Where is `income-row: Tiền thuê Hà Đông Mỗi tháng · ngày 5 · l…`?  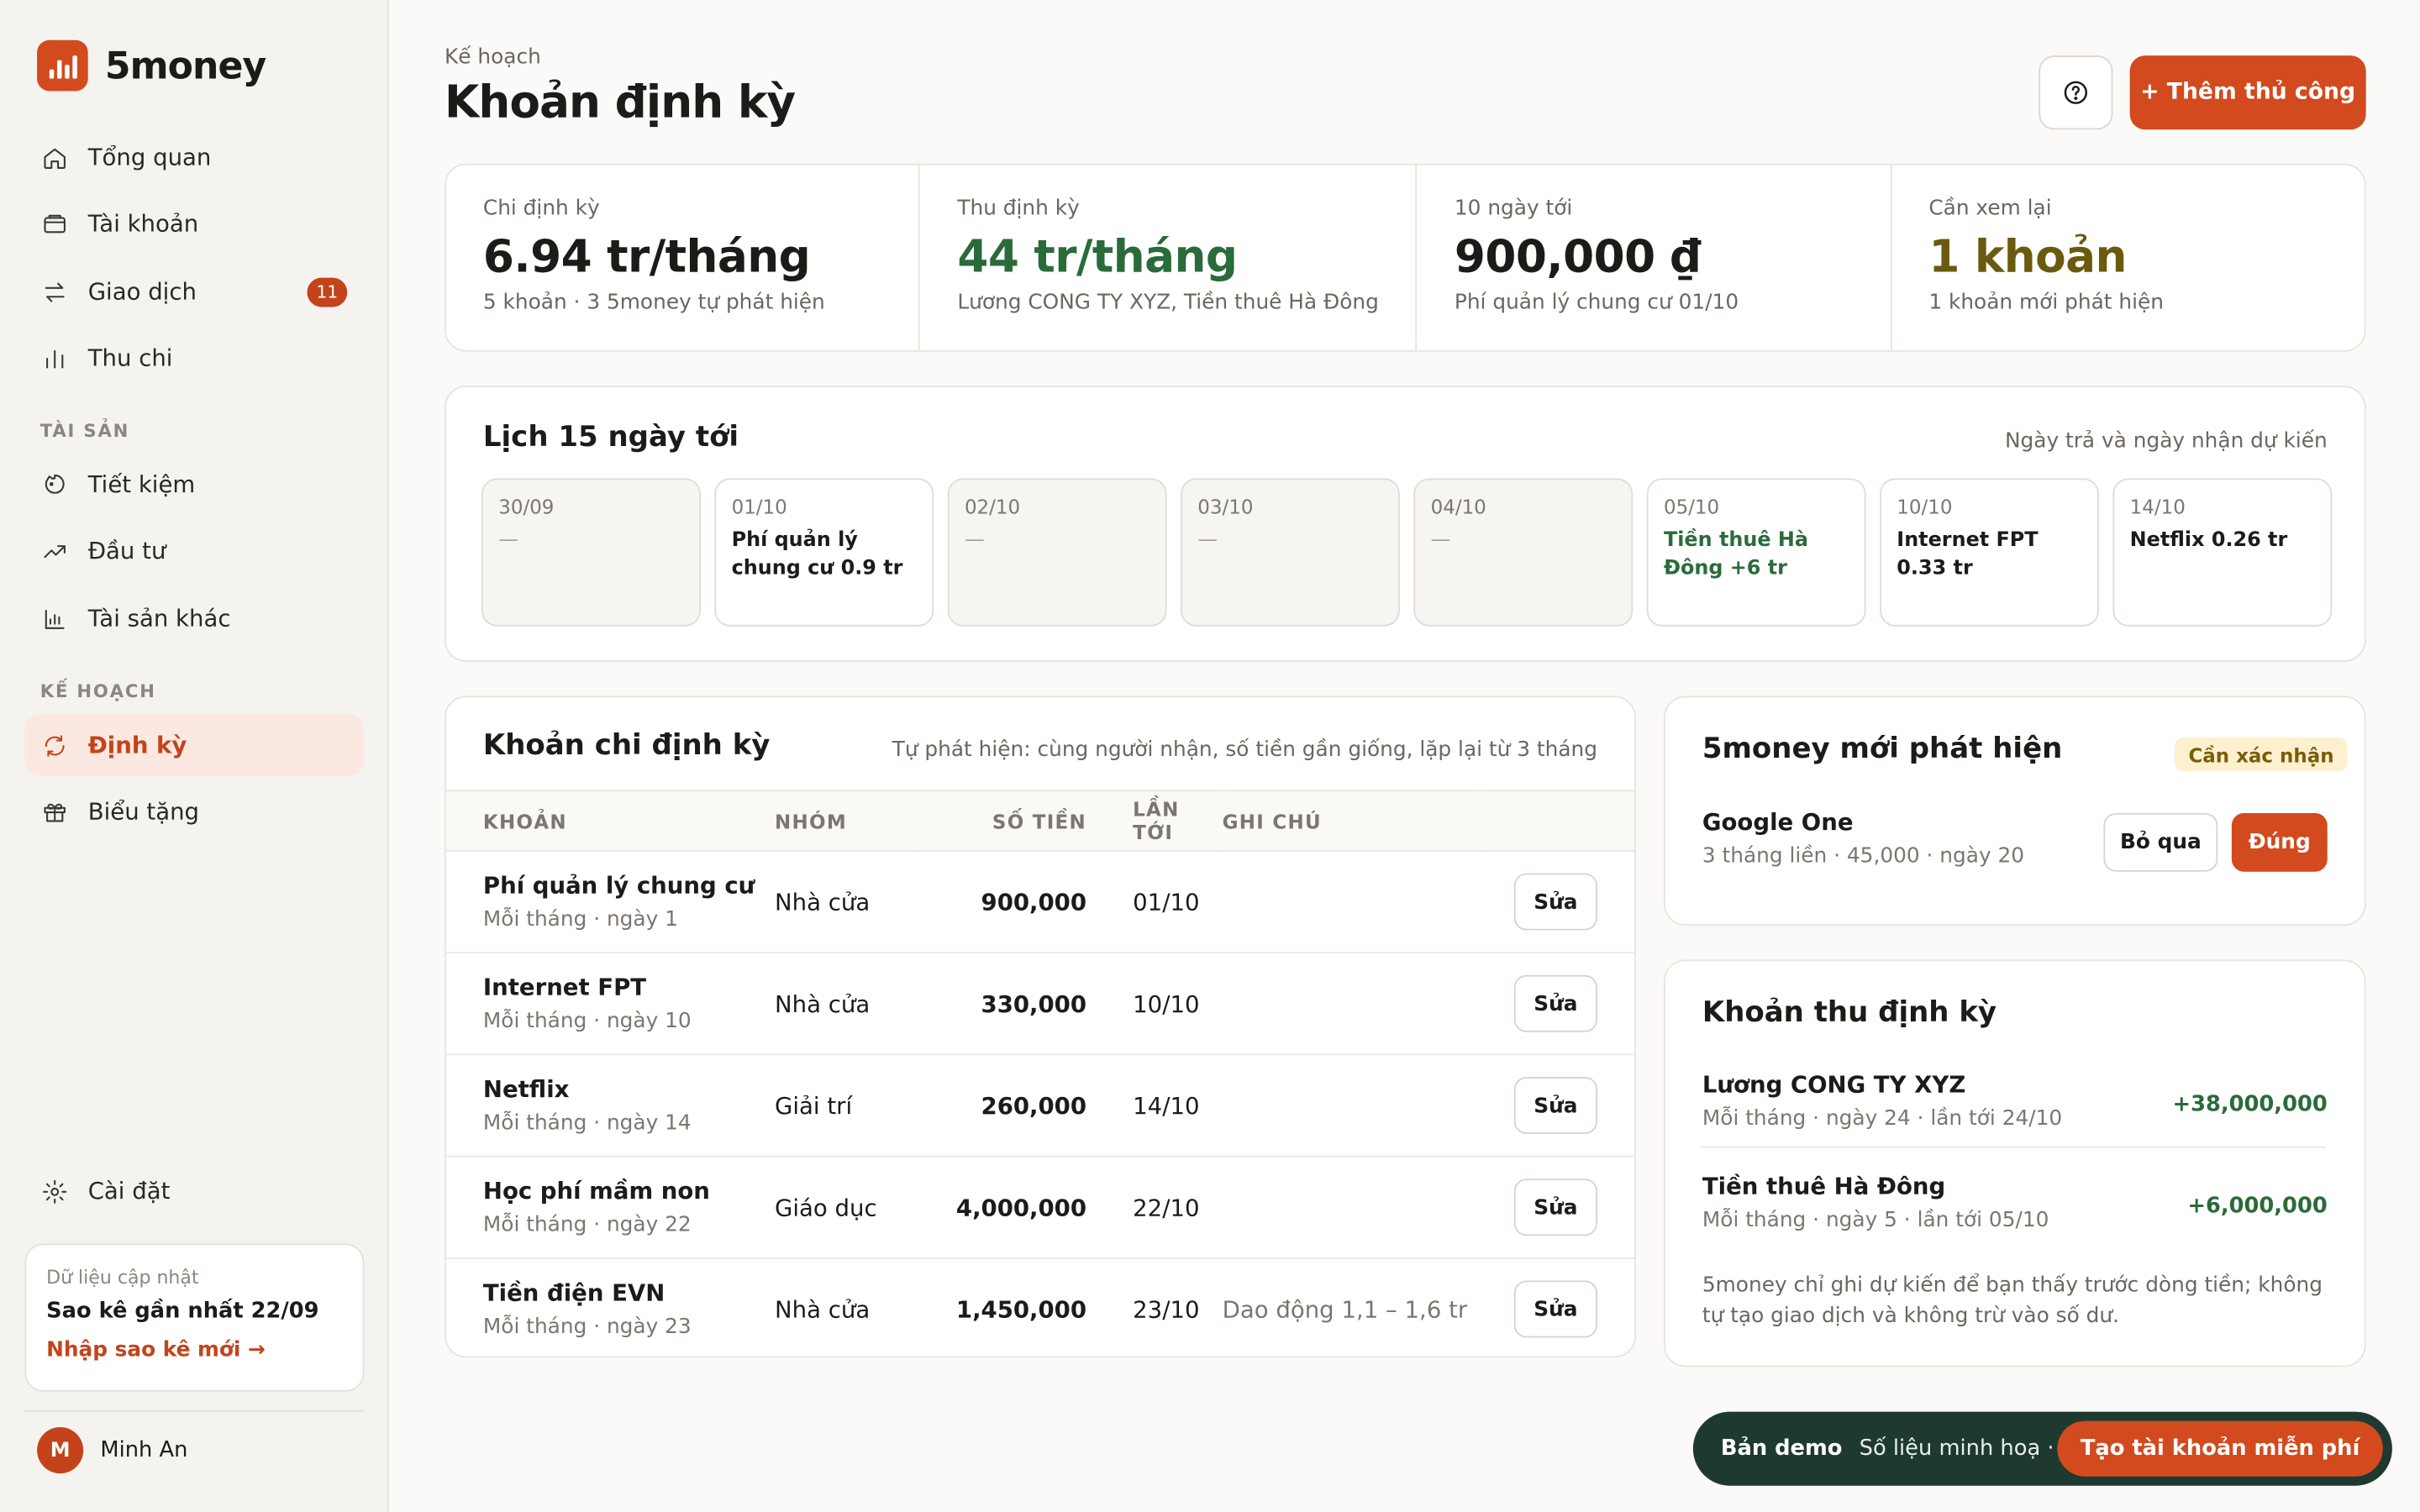
income-row: Tiền thuê Hà Đông Mỗi tháng · ngày 5 · l… is located at coordinates (2015, 1203).